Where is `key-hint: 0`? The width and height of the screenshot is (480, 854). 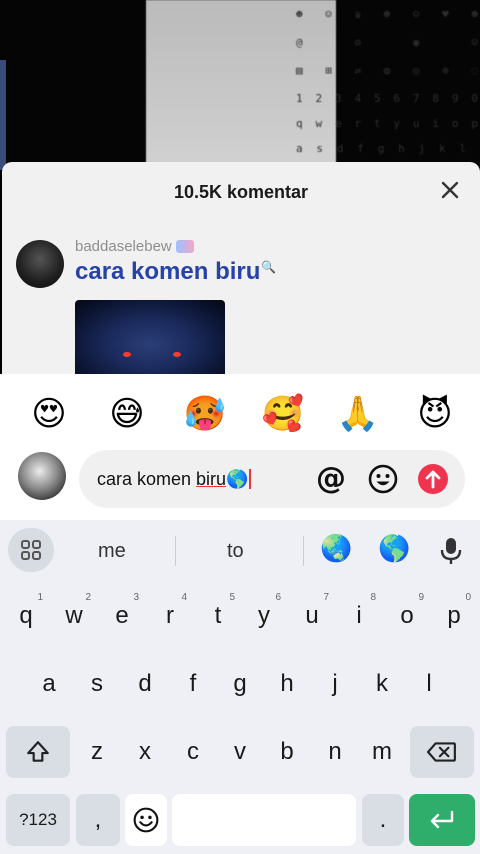
key-hint: 0 is located at coordinates (468, 597).